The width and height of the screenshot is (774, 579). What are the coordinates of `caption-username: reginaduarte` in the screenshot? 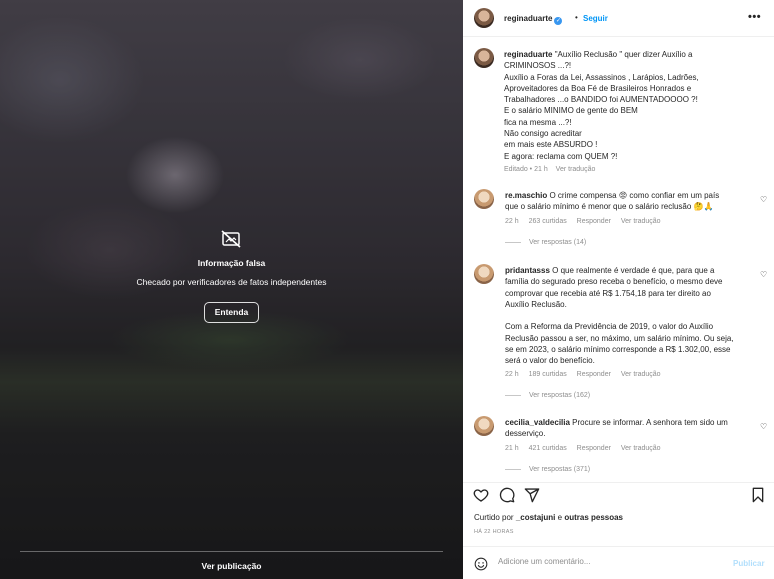 It's located at (528, 54).